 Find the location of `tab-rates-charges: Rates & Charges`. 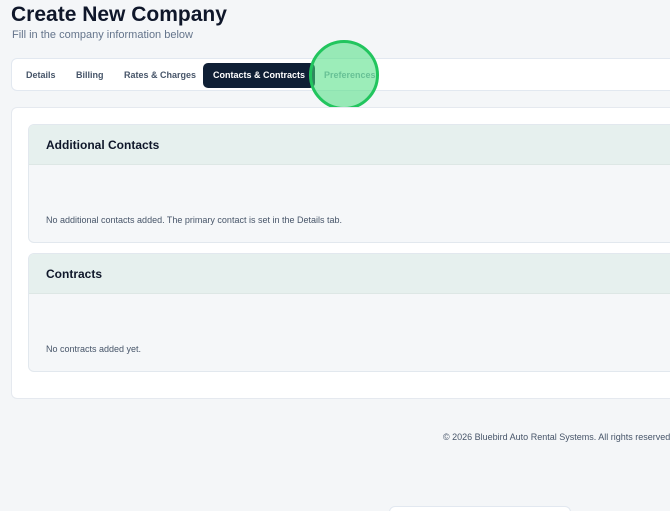

tab-rates-charges: Rates & Charges is located at coordinates (160, 75).